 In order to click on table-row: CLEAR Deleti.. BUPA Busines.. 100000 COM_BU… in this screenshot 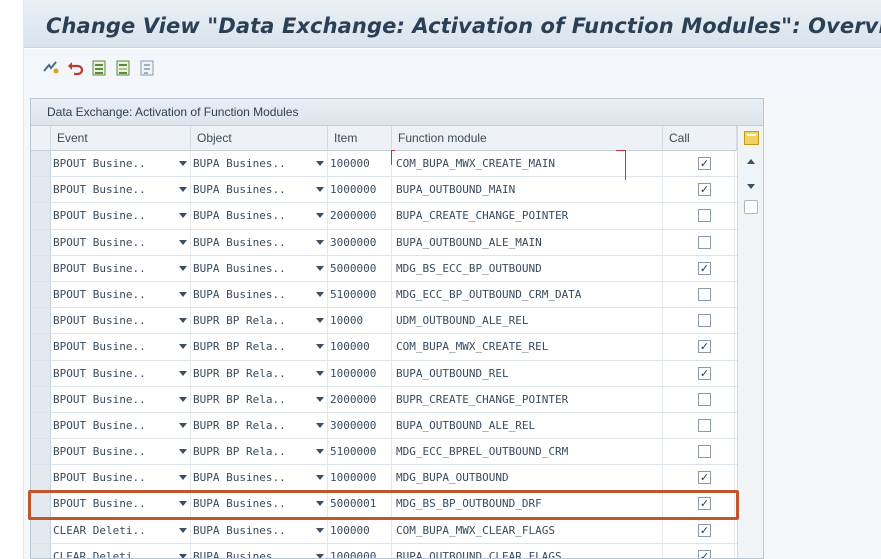, I will do `click(397, 530)`.